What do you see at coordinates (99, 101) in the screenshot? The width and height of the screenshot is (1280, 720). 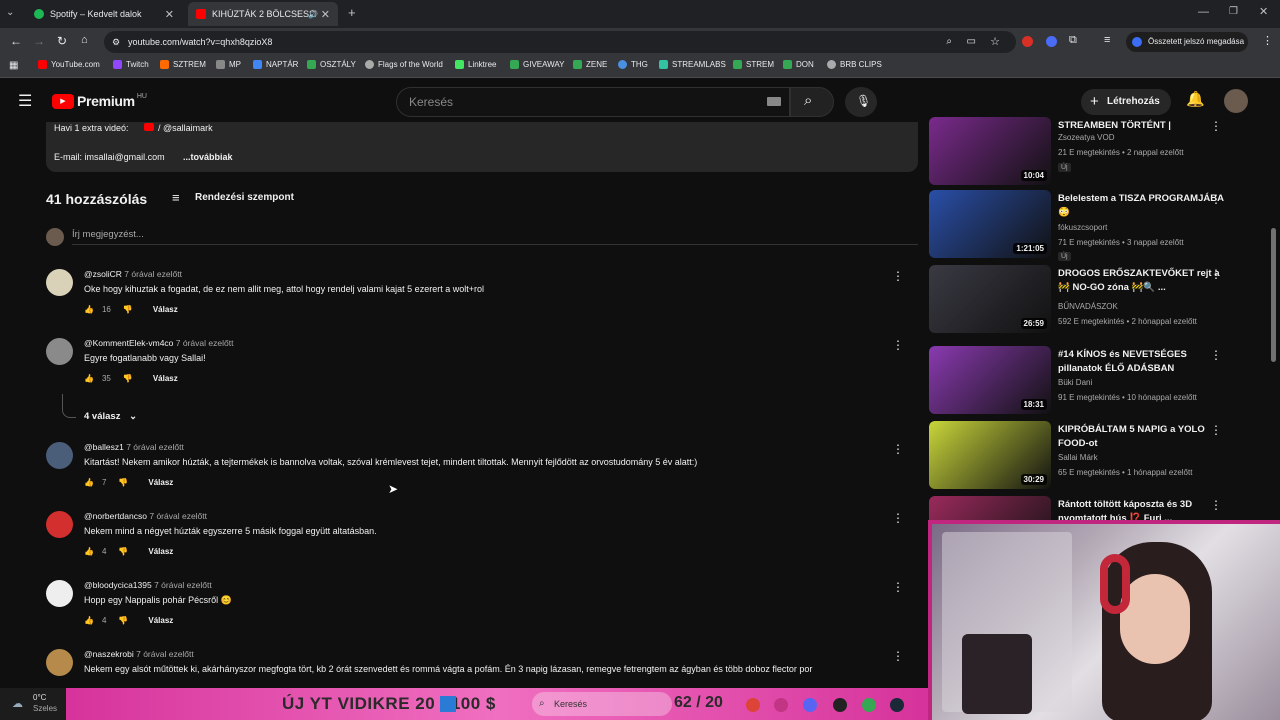 I see `youtube-logo: ▶ Premium HU` at bounding box center [99, 101].